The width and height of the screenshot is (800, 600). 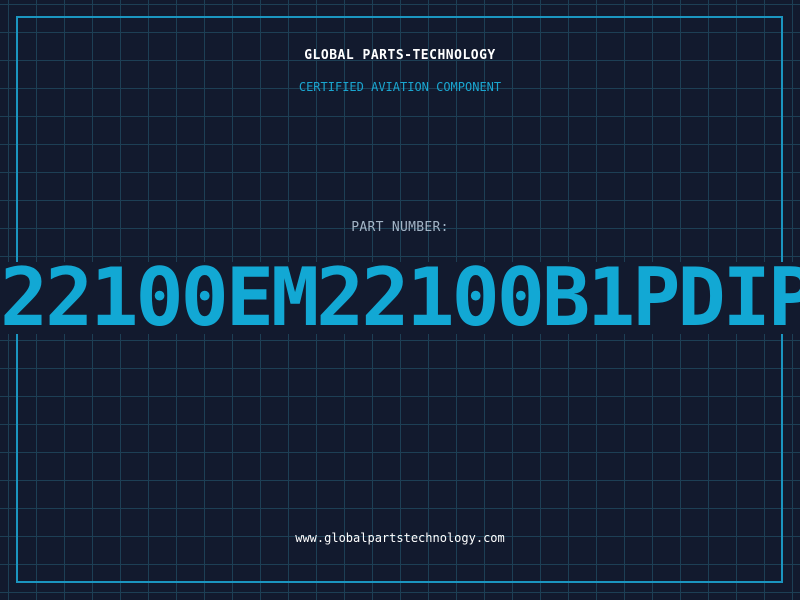 What do you see at coordinates (400, 87) in the screenshot?
I see `certification-subtitle: CERTIFIED AVIATION COMPONENT` at bounding box center [400, 87].